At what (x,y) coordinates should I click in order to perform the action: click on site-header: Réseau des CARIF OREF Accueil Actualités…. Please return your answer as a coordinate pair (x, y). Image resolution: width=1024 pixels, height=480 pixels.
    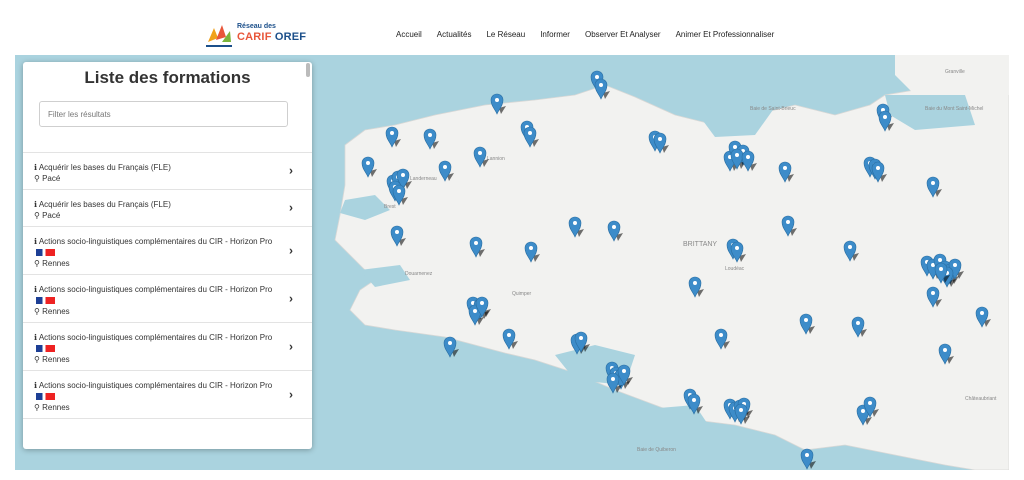
    Looking at the image, I should click on (512, 27).